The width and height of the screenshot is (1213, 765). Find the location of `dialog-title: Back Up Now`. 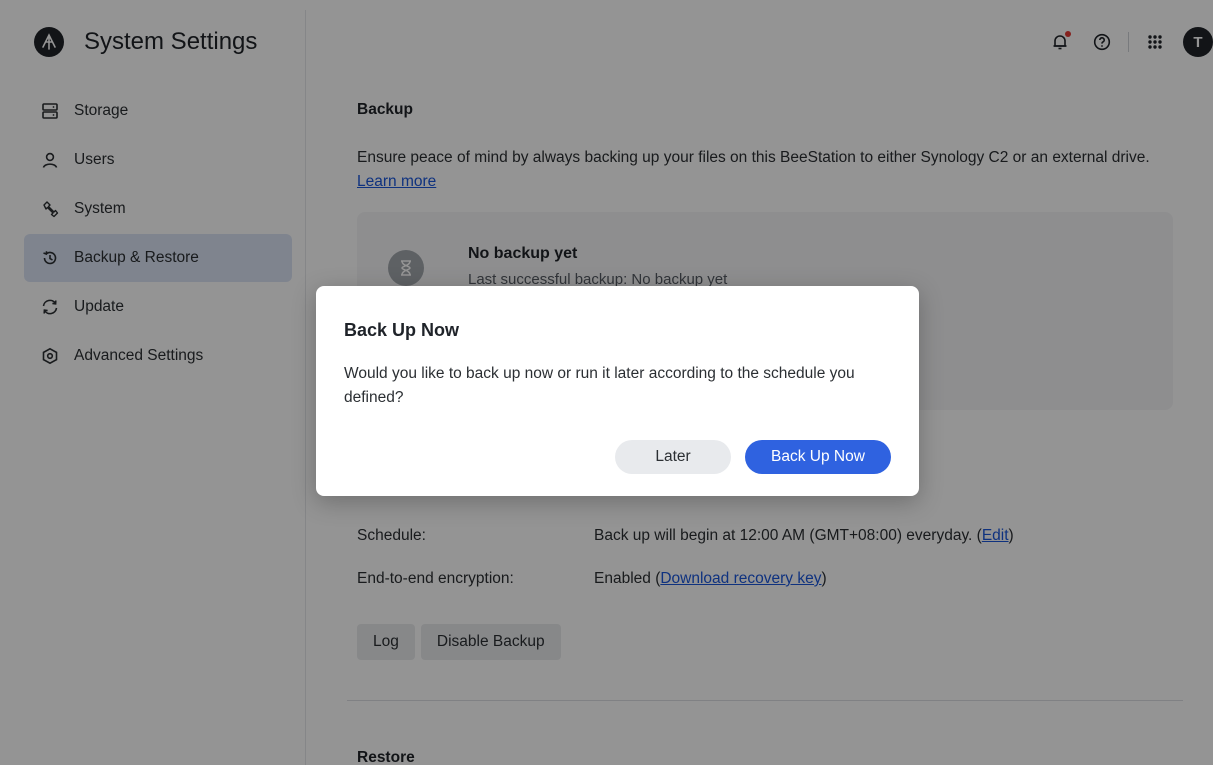

dialog-title: Back Up Now is located at coordinates (402, 330).